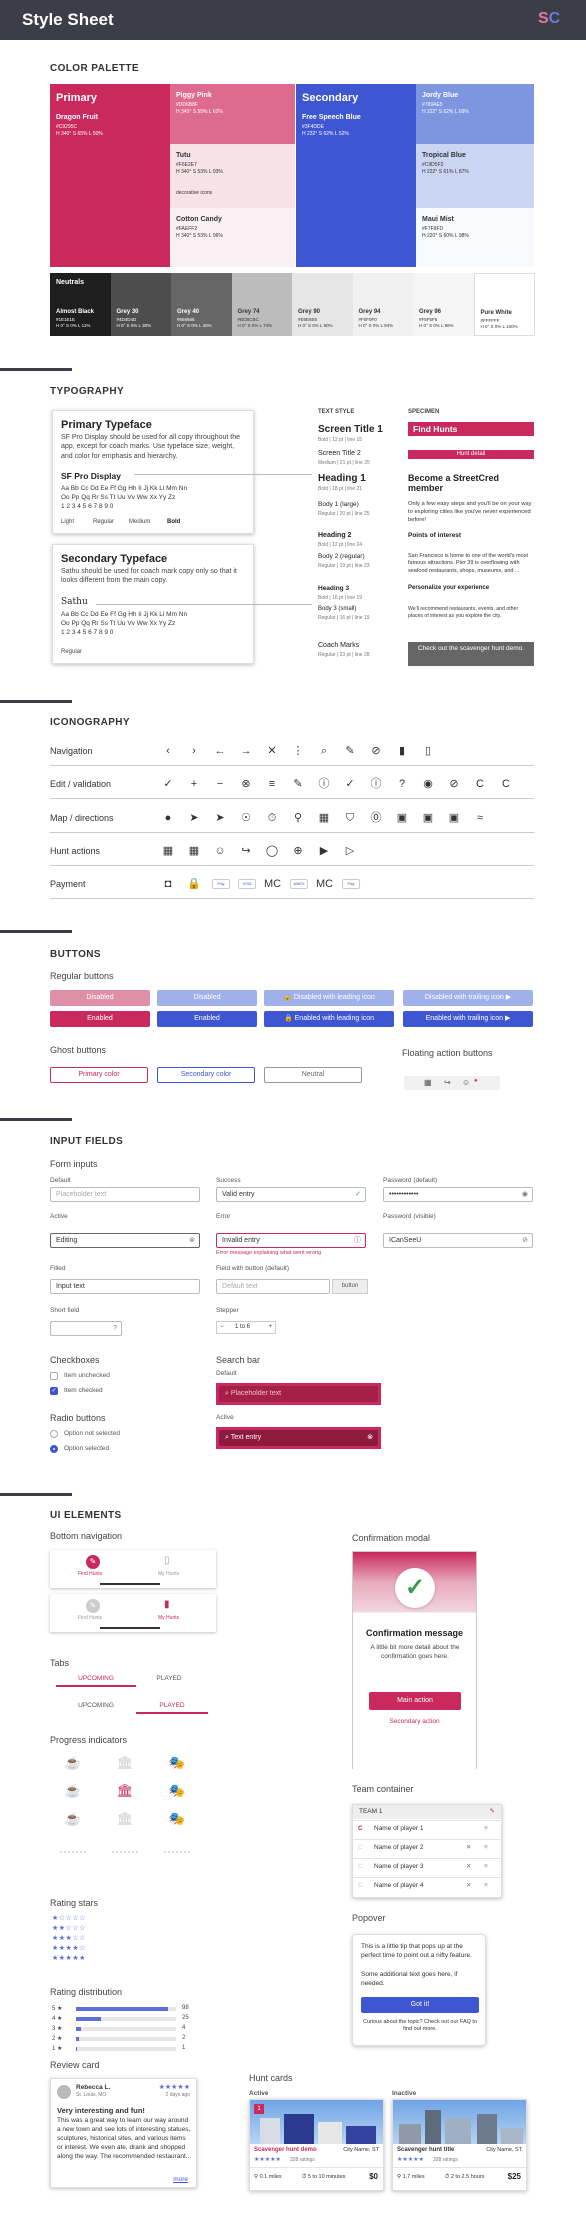 This screenshot has width=586, height=2213. Describe the element at coordinates (271, 2078) in the screenshot. I see `hunt-cards-title: Hunt cards` at that location.